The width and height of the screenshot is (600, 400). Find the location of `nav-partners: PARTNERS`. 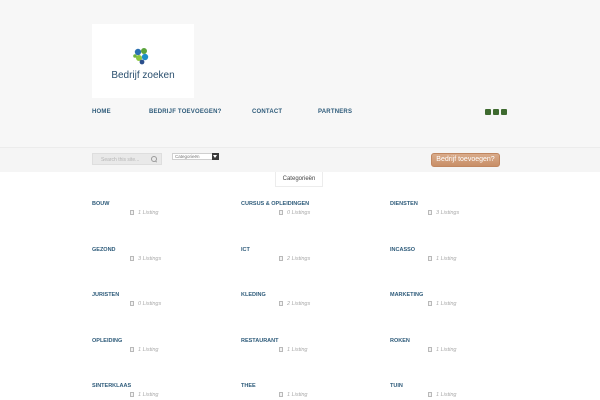

nav-partners: PARTNERS is located at coordinates (335, 112).